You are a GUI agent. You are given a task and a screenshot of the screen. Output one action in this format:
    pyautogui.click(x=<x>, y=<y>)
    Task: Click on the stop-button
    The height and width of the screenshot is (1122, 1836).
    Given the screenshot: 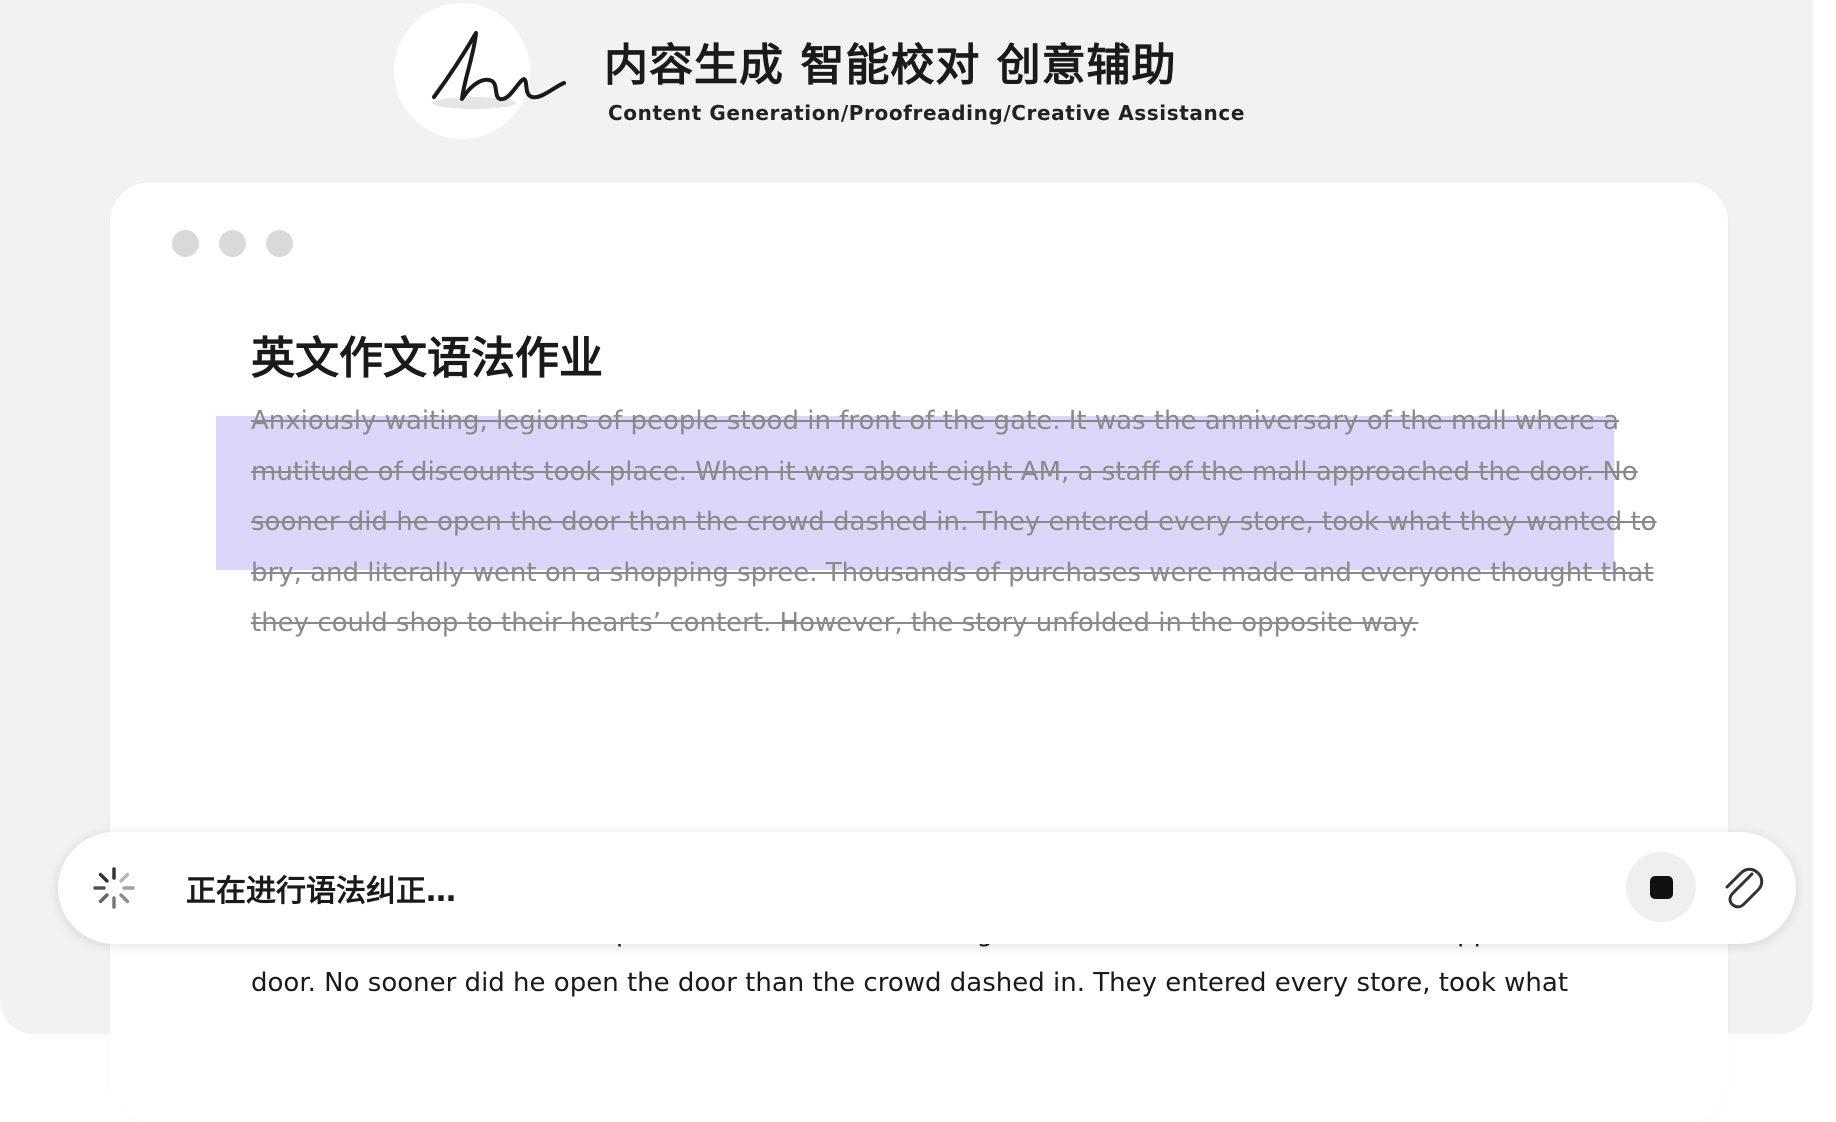 What is the action you would take?
    pyautogui.click(x=1661, y=887)
    